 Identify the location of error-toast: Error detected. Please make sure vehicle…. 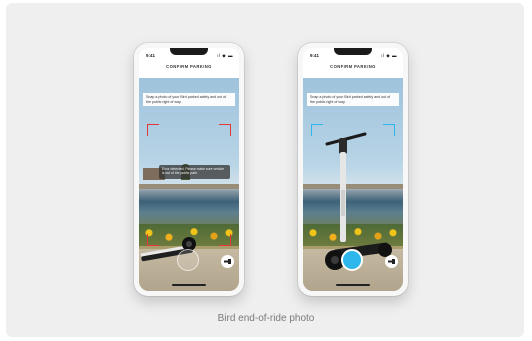
(194, 172).